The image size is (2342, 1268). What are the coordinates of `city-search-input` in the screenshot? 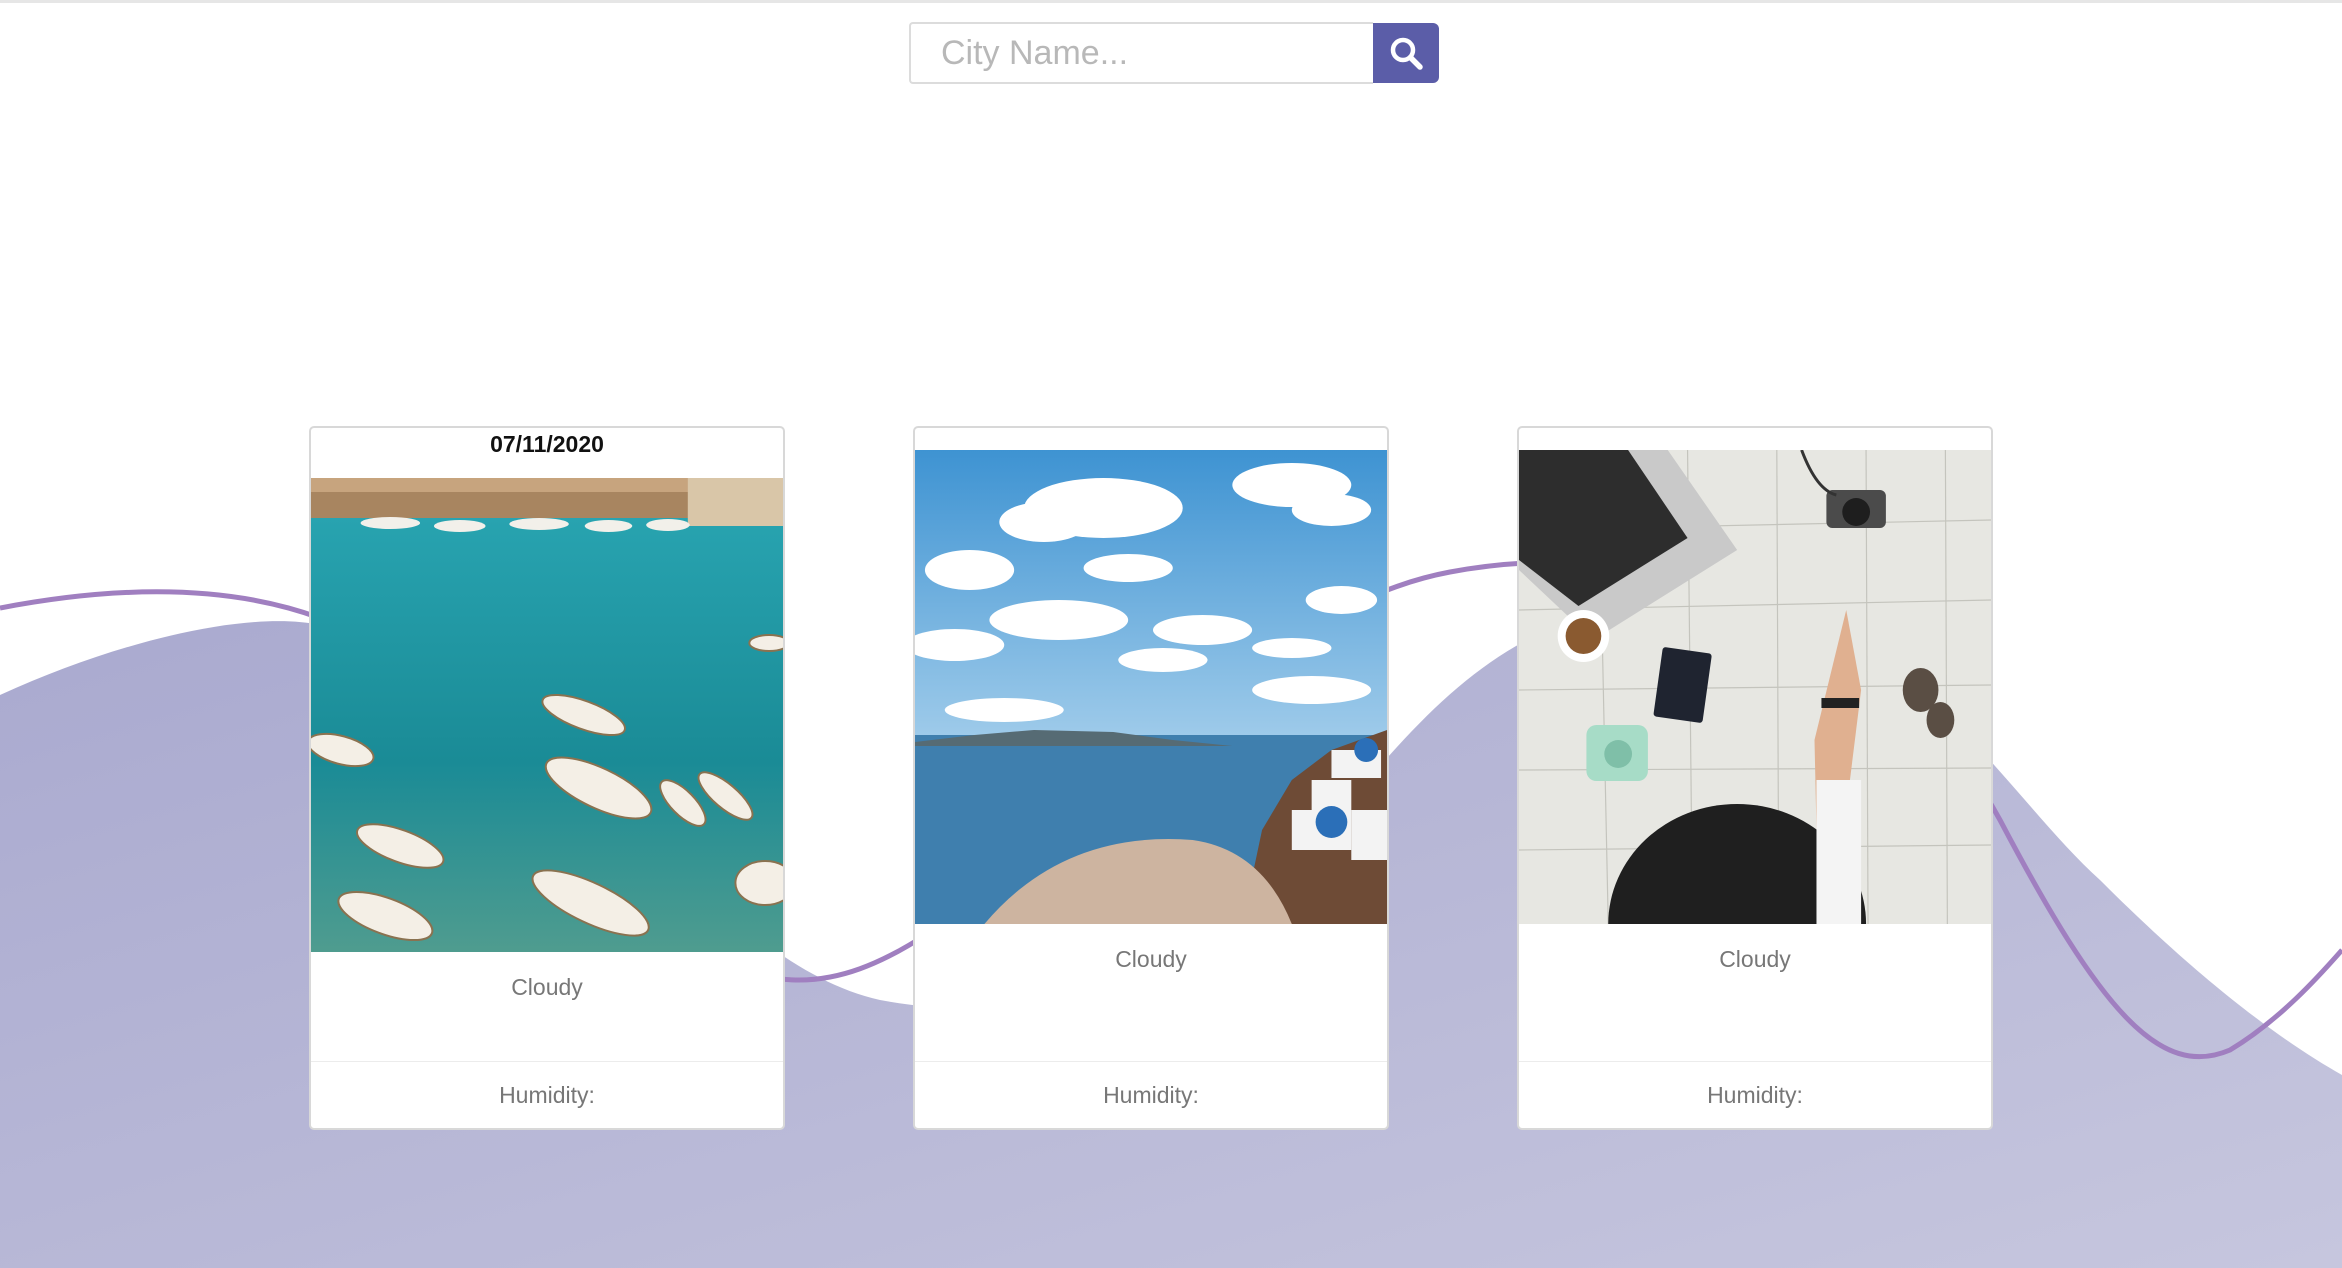 It's located at (1141, 53).